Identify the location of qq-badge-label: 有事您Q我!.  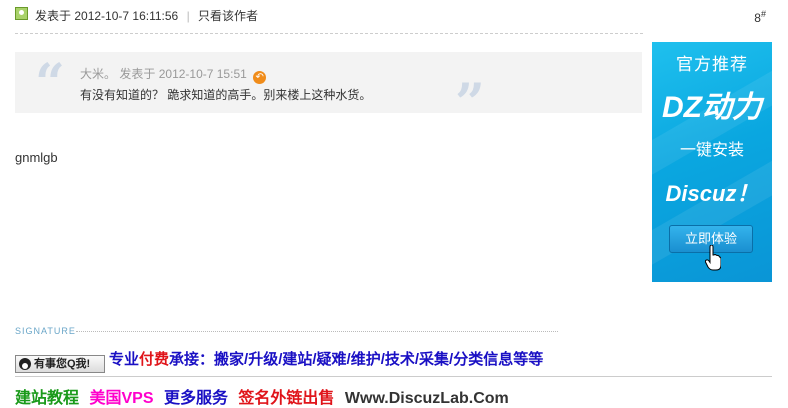
(62, 364).